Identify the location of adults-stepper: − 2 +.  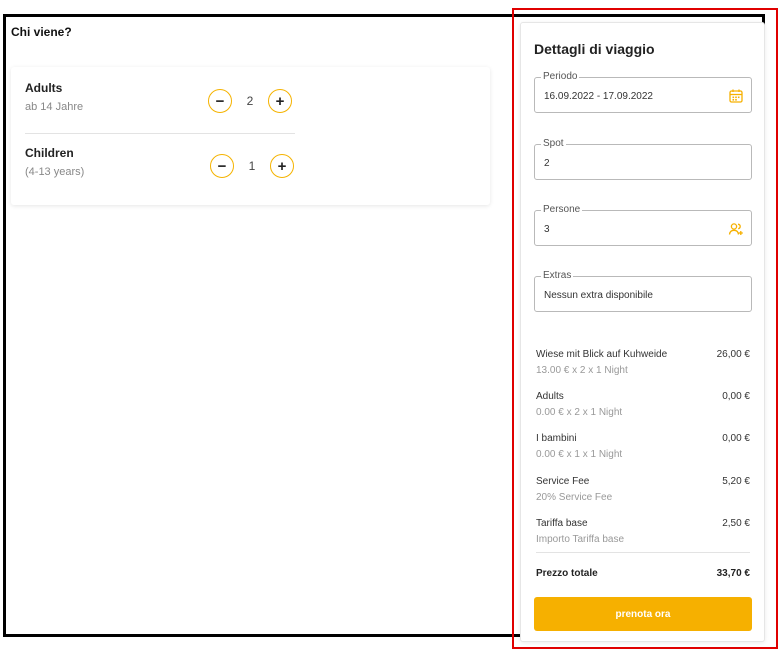
(250, 101).